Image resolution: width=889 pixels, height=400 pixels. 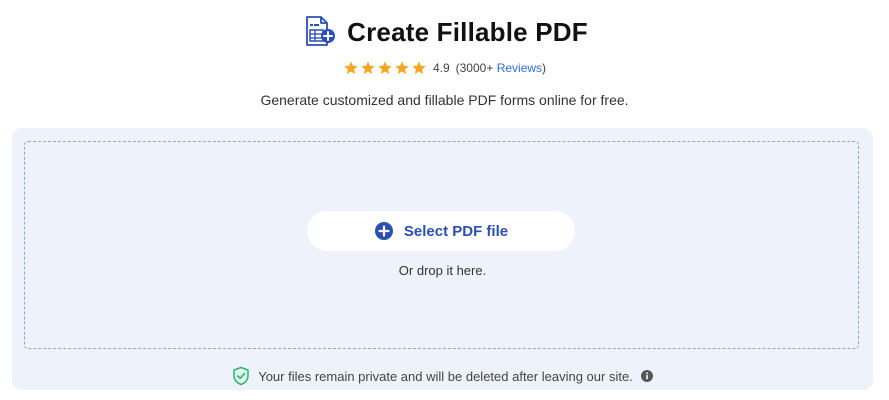 What do you see at coordinates (442, 270) in the screenshot?
I see `drop-hint: Or drop it here.` at bounding box center [442, 270].